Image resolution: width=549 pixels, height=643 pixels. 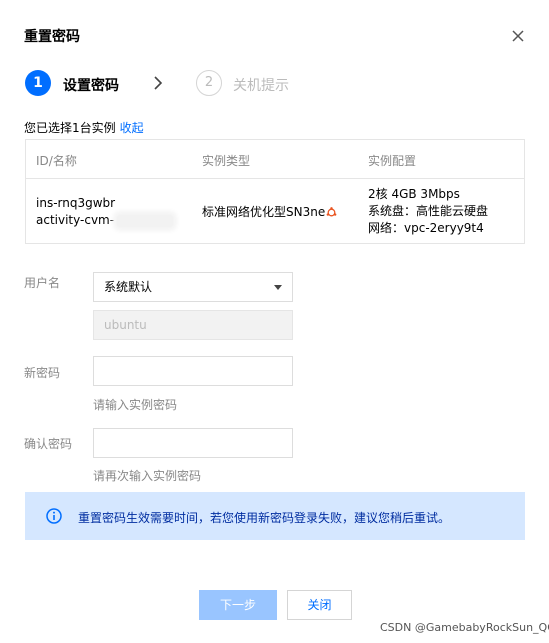 What do you see at coordinates (135, 405) in the screenshot?
I see `new-password-hint: 请输入实例密码` at bounding box center [135, 405].